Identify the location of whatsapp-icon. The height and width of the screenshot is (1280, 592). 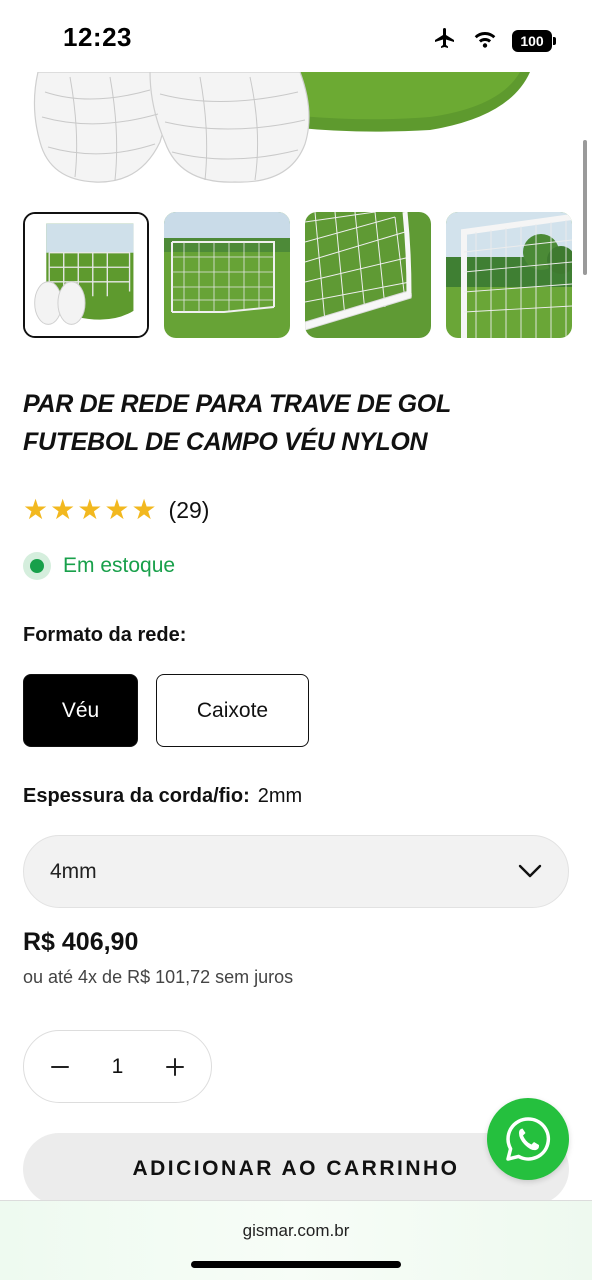
(528, 1139).